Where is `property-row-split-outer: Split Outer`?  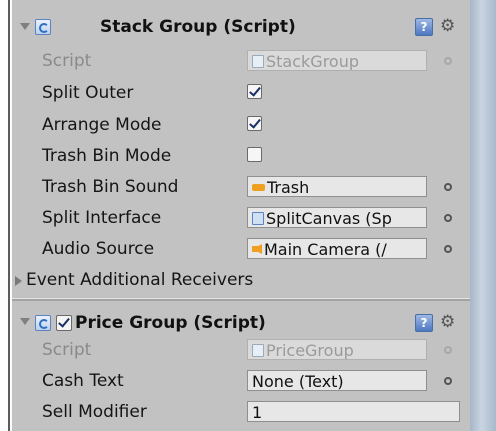
property-row-split-outer: Split Outer is located at coordinates (241, 93).